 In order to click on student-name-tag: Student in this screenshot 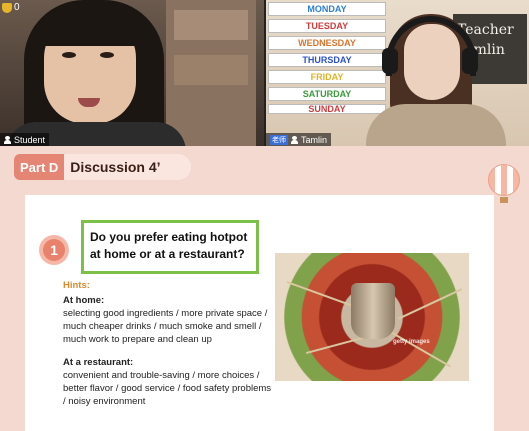, I will do `click(25, 139)`.